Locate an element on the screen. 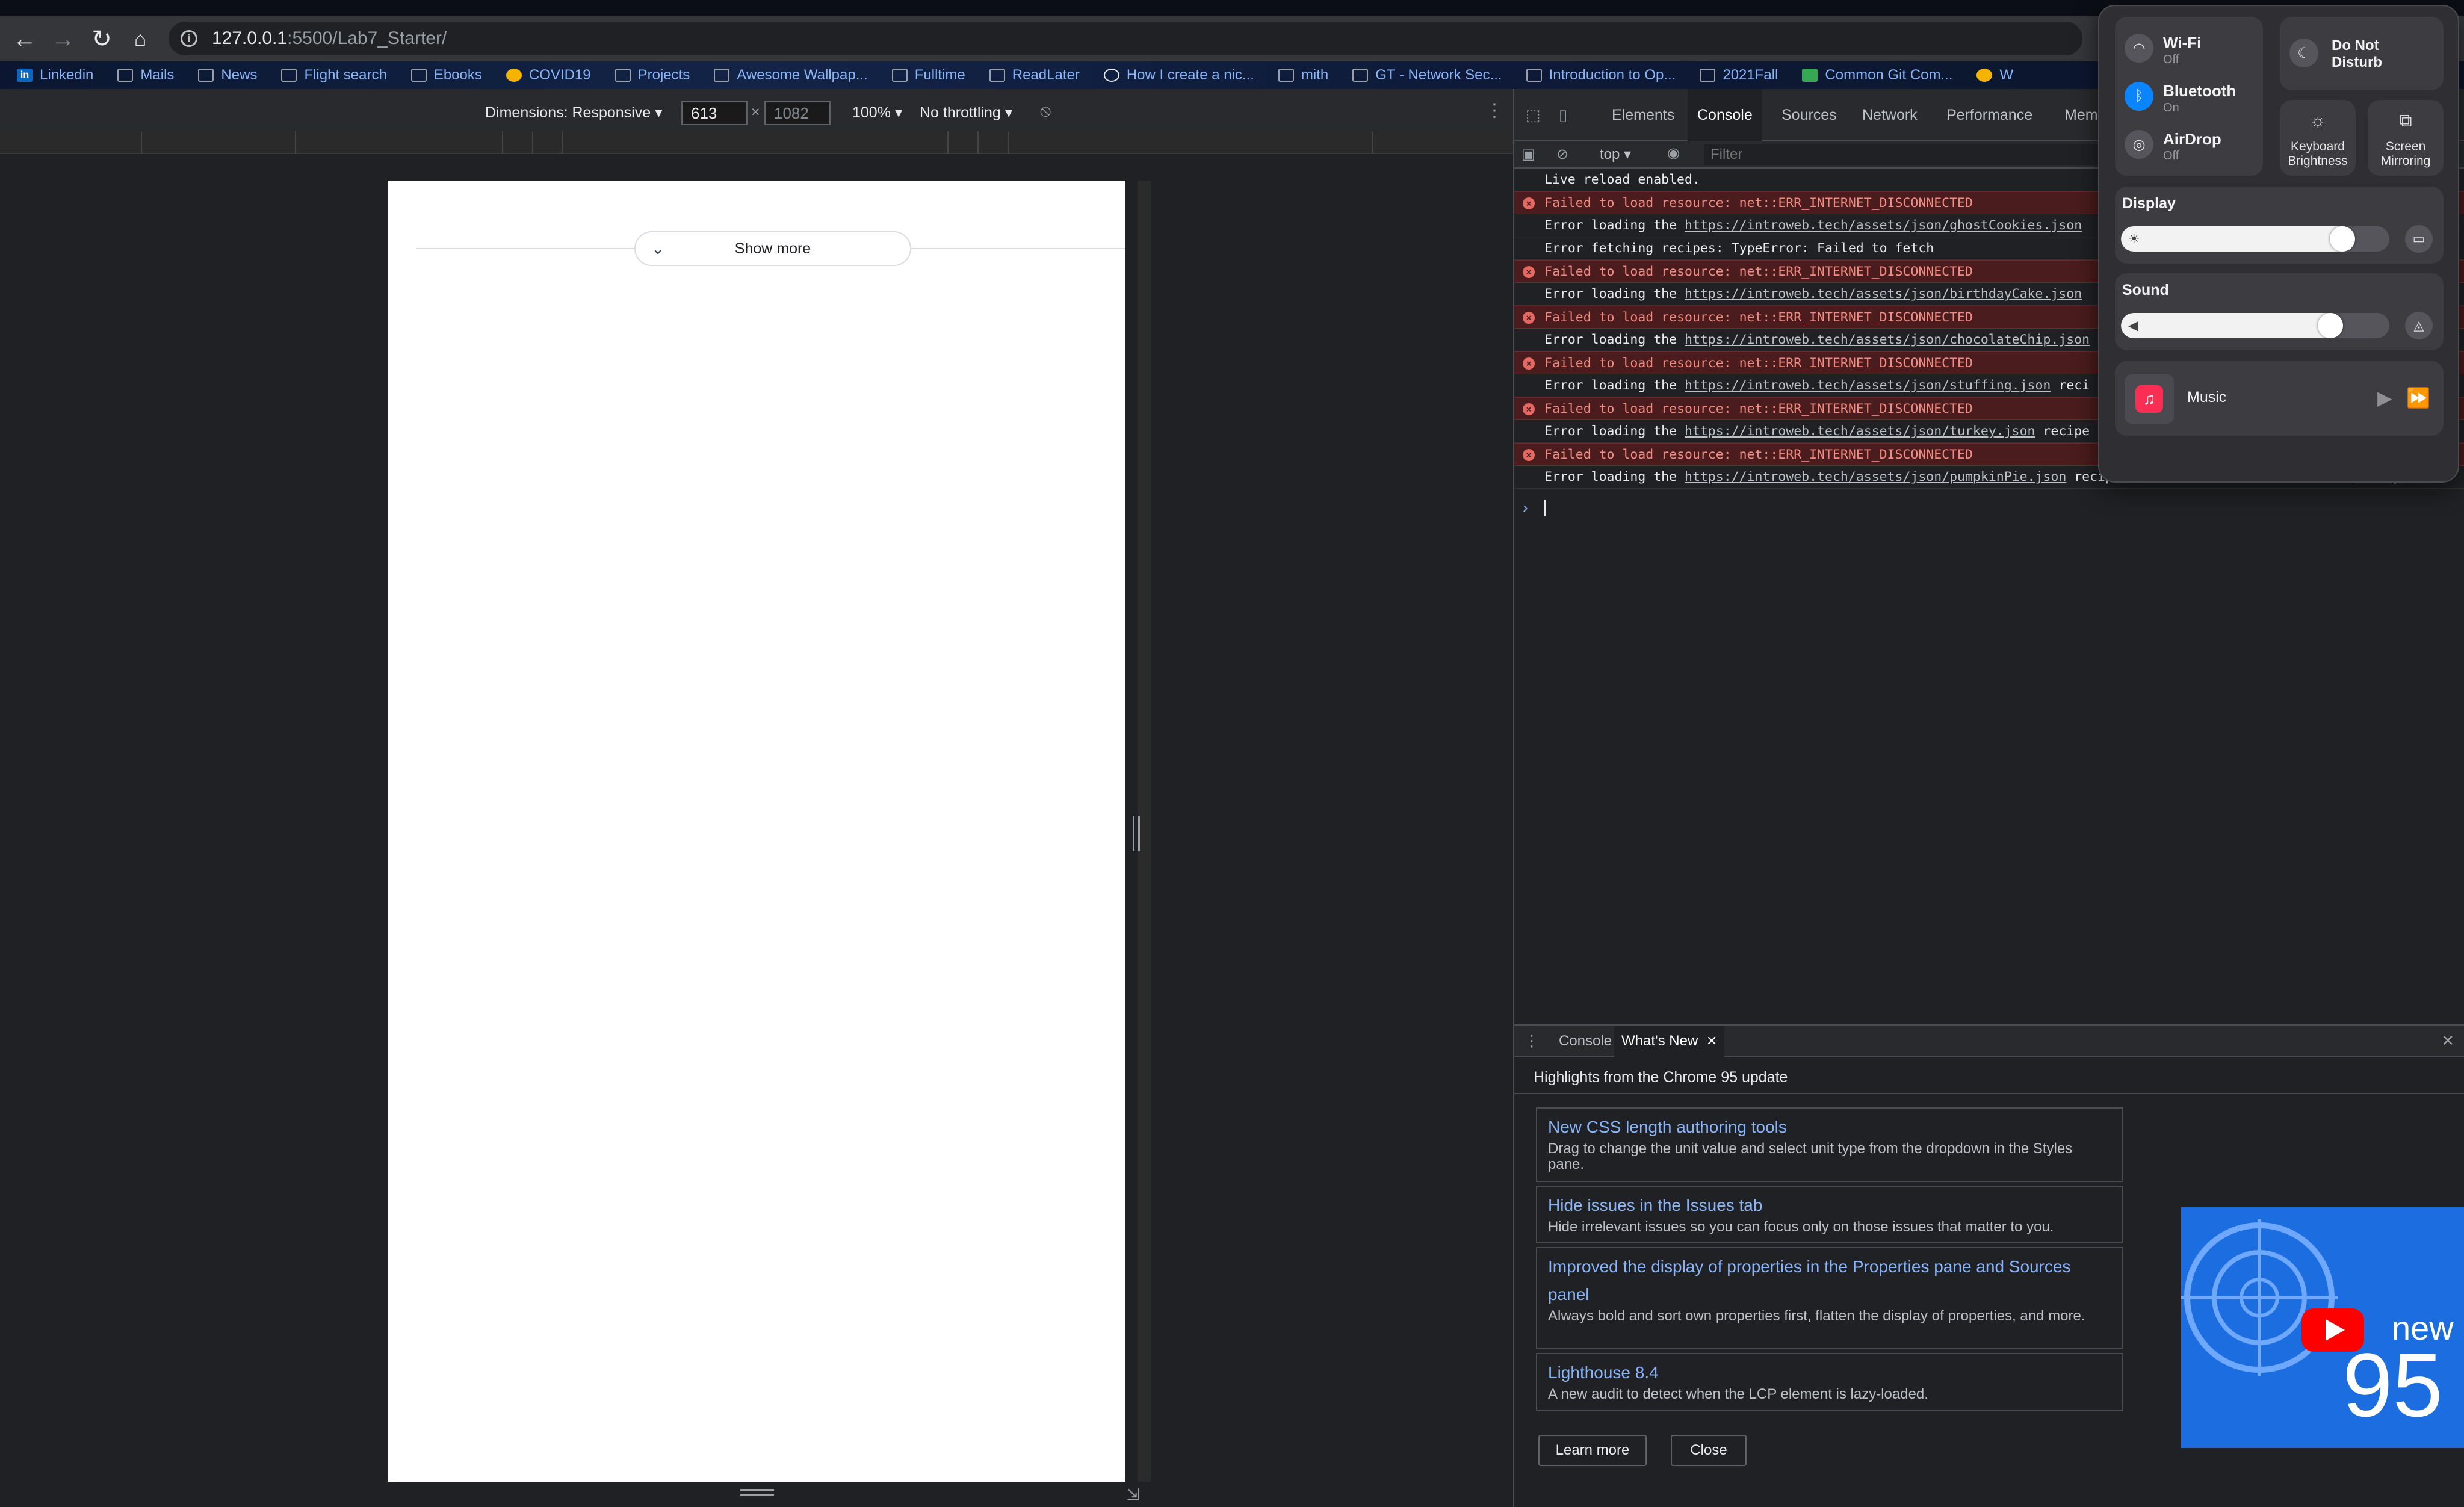  chrome-95-video-thumbnail: new 95 is located at coordinates (2322, 1327).